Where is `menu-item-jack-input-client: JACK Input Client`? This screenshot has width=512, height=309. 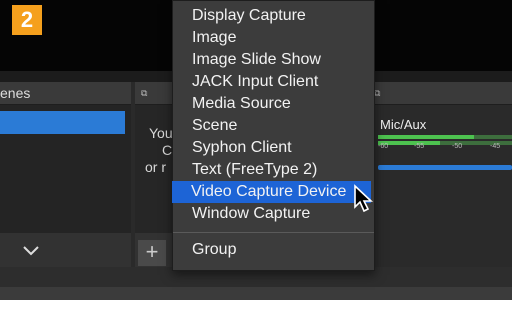 menu-item-jack-input-client: JACK Input Client is located at coordinates (273, 82).